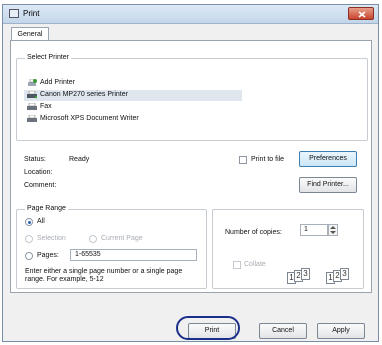 The height and width of the screenshot is (345, 382). Describe the element at coordinates (31, 13) in the screenshot. I see `window-title: Print` at that location.